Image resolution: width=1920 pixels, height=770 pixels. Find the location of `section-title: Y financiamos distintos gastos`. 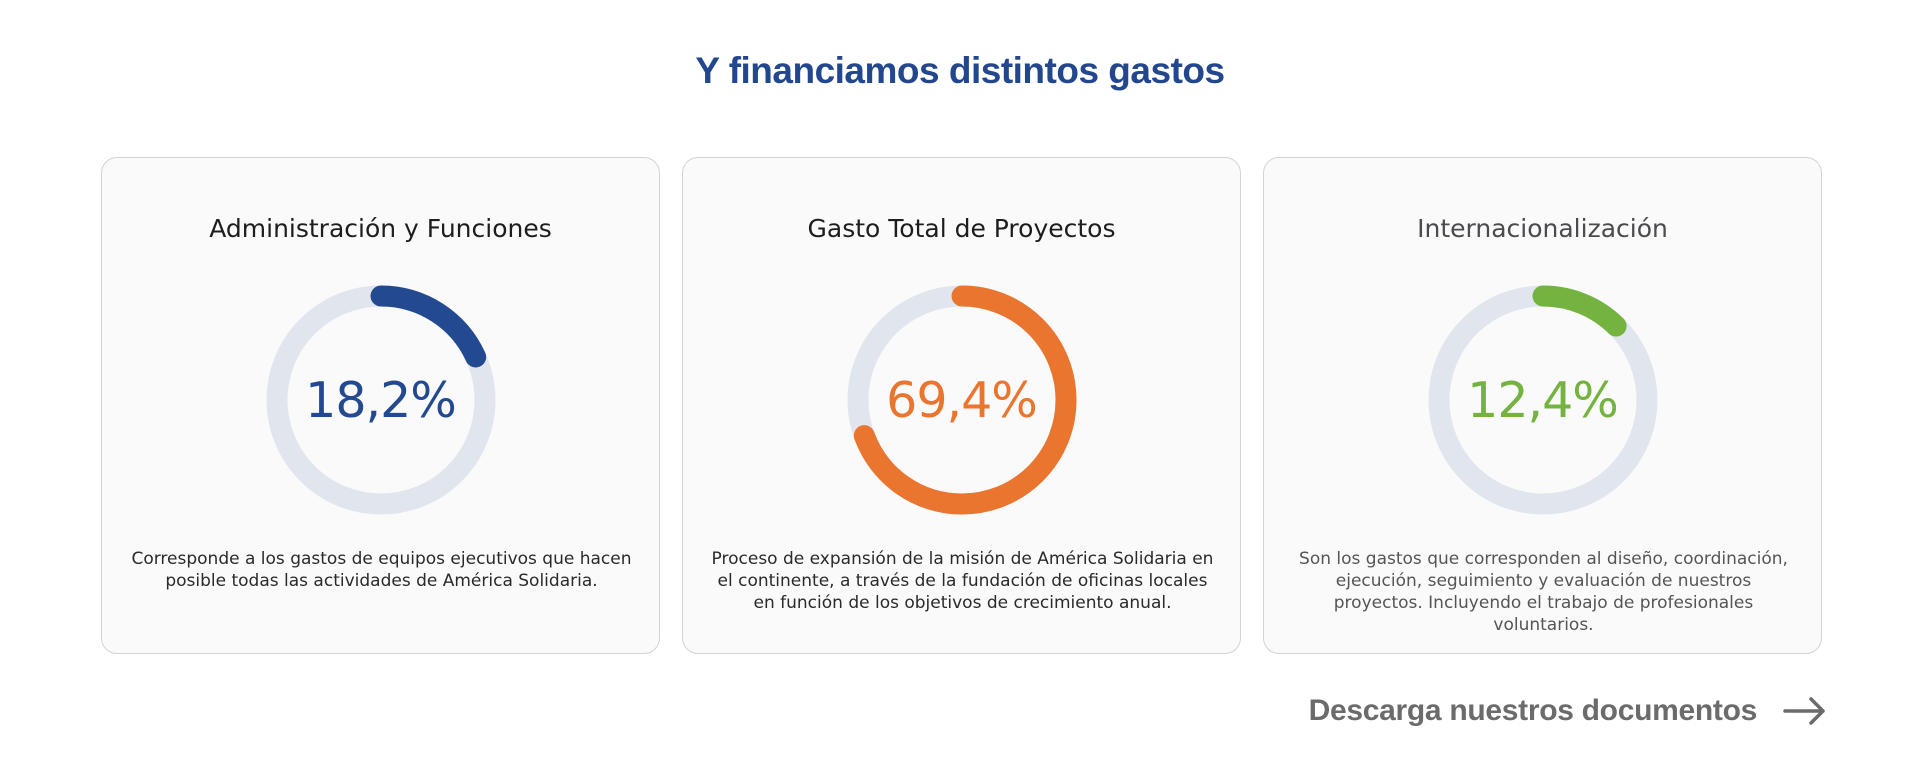

section-title: Y financiamos distintos gastos is located at coordinates (960, 70).